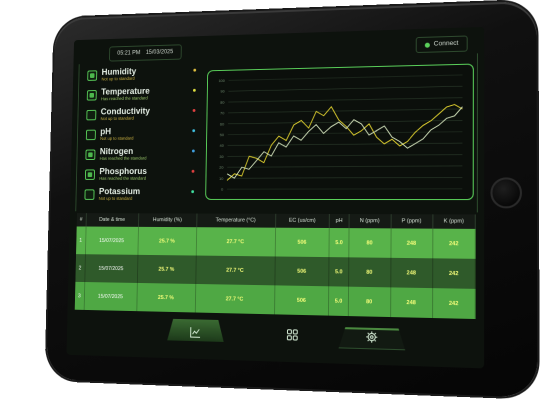 This screenshot has height=401, width=548. Describe the element at coordinates (81, 220) in the screenshot. I see `column-header: #` at that location.